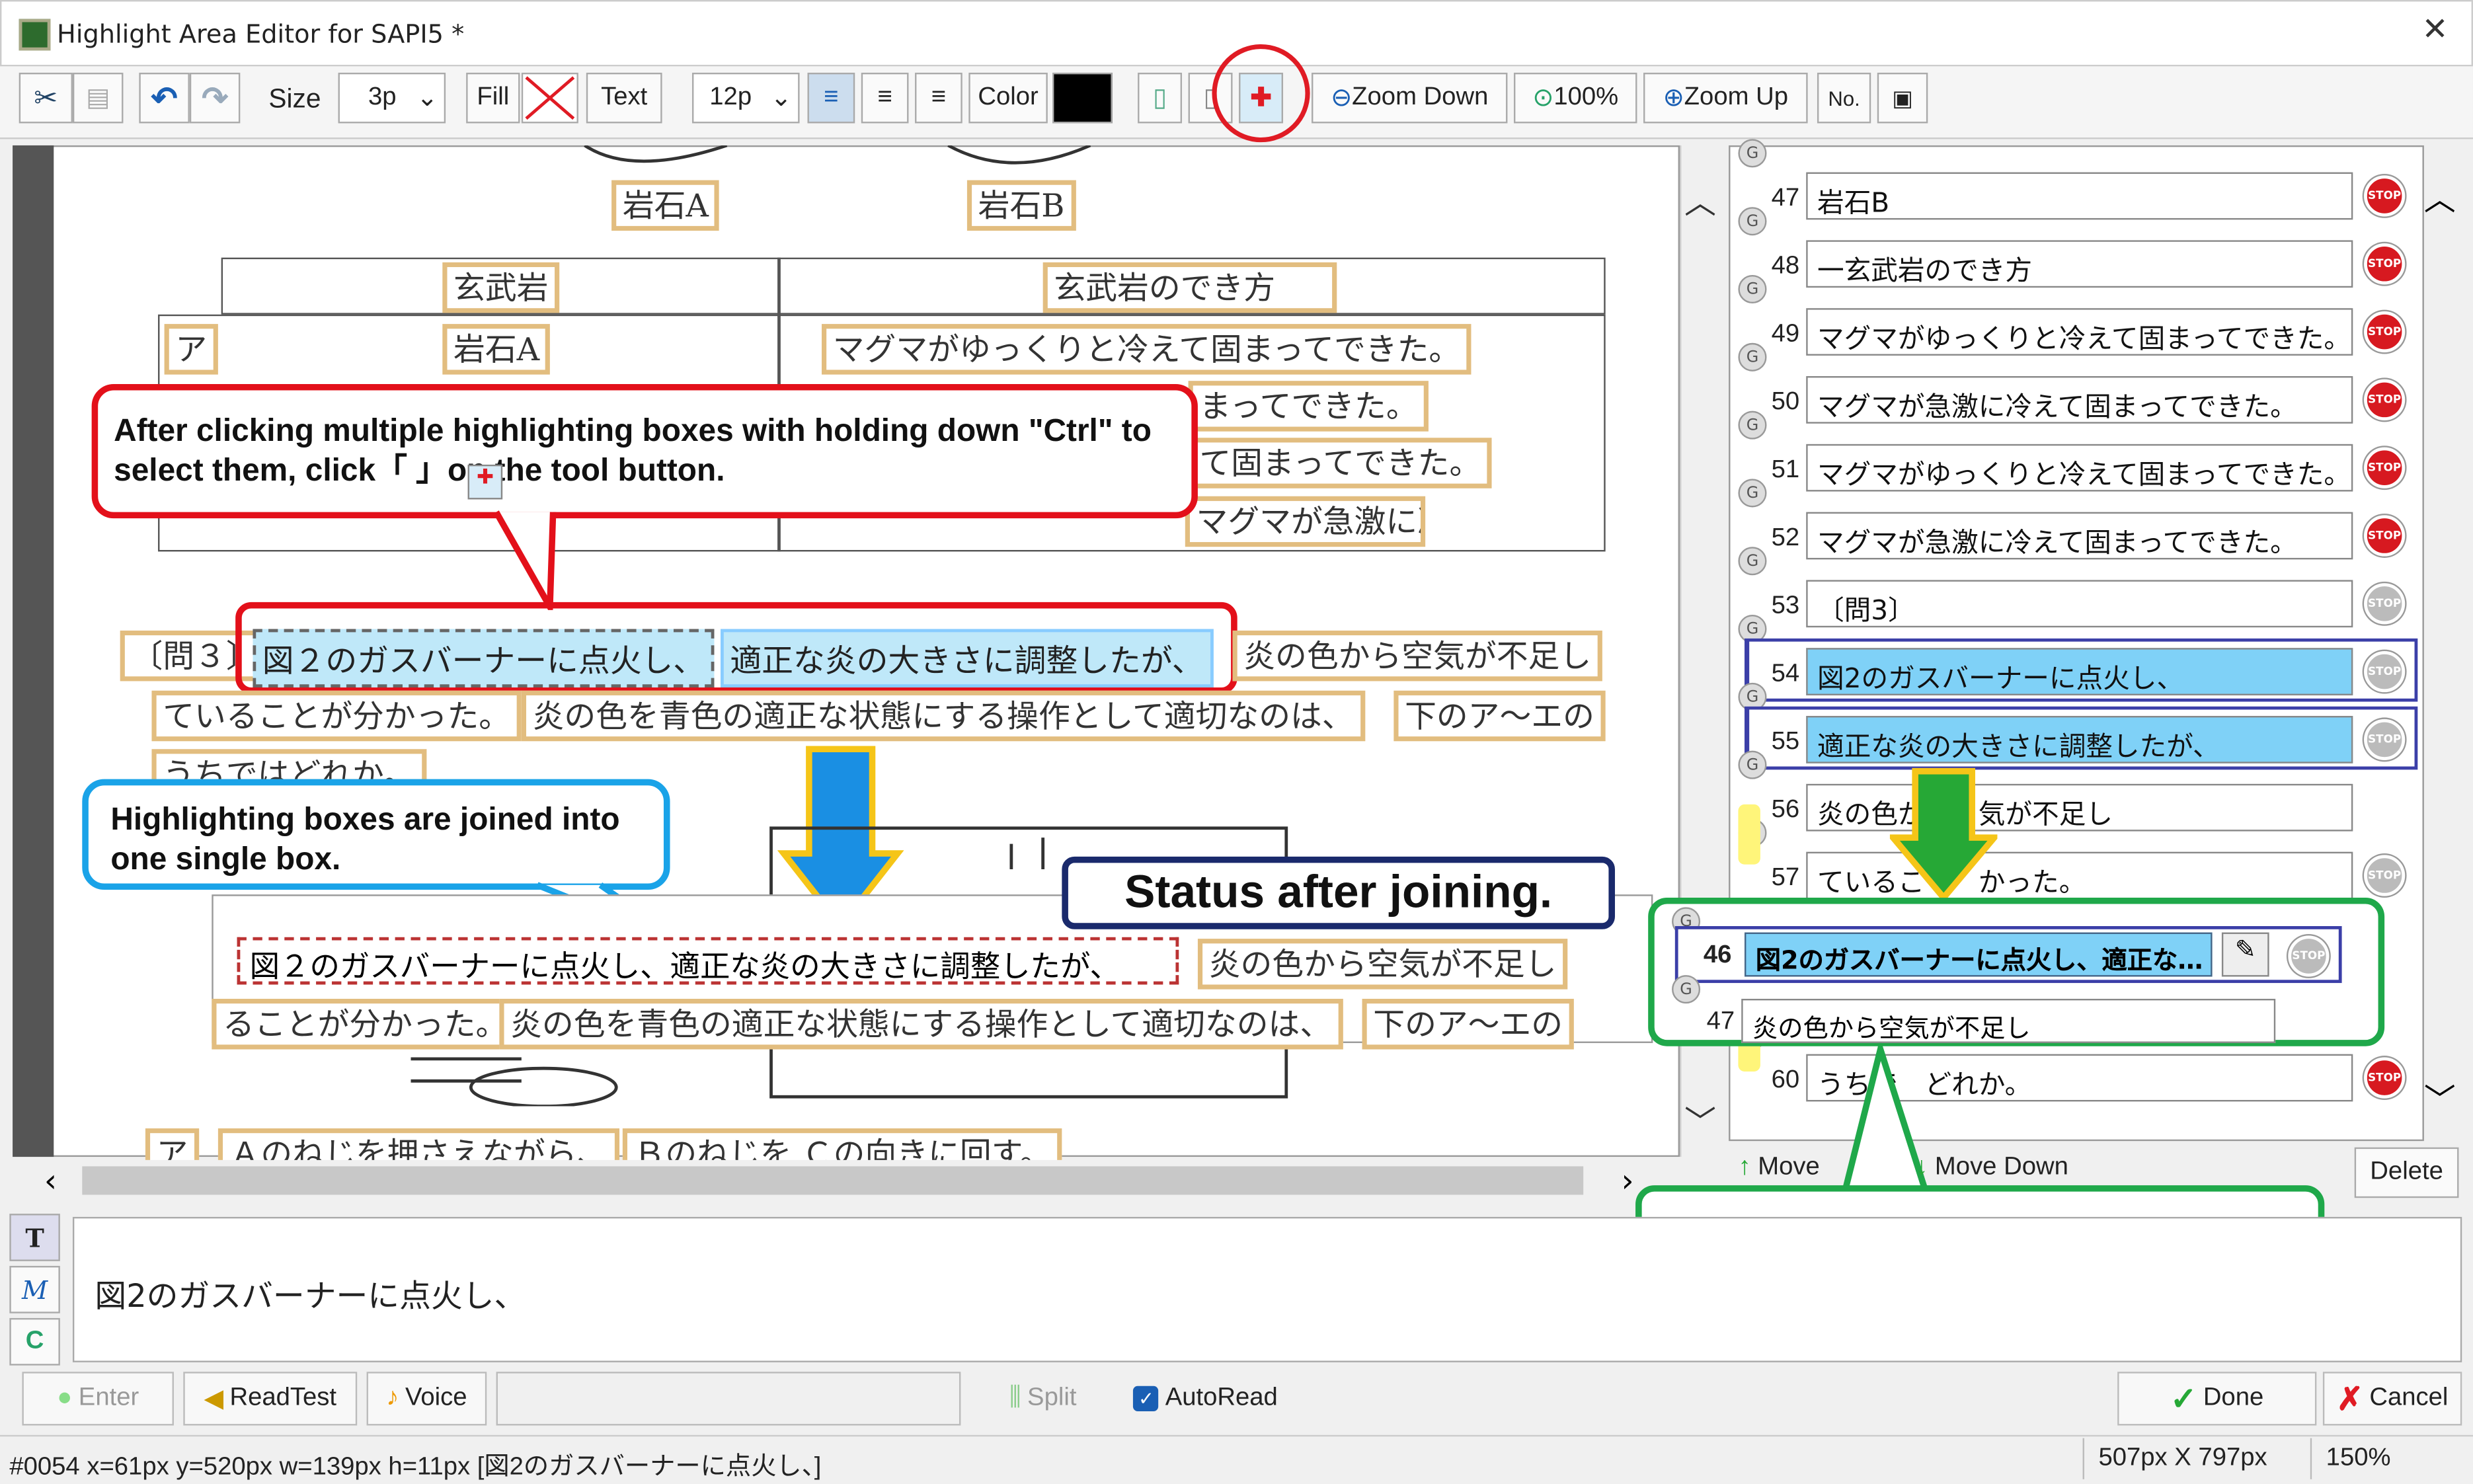 The width and height of the screenshot is (2473, 1484). Describe the element at coordinates (1700, 1119) in the screenshot. I see `scroll-down-icon: ﹀` at that location.